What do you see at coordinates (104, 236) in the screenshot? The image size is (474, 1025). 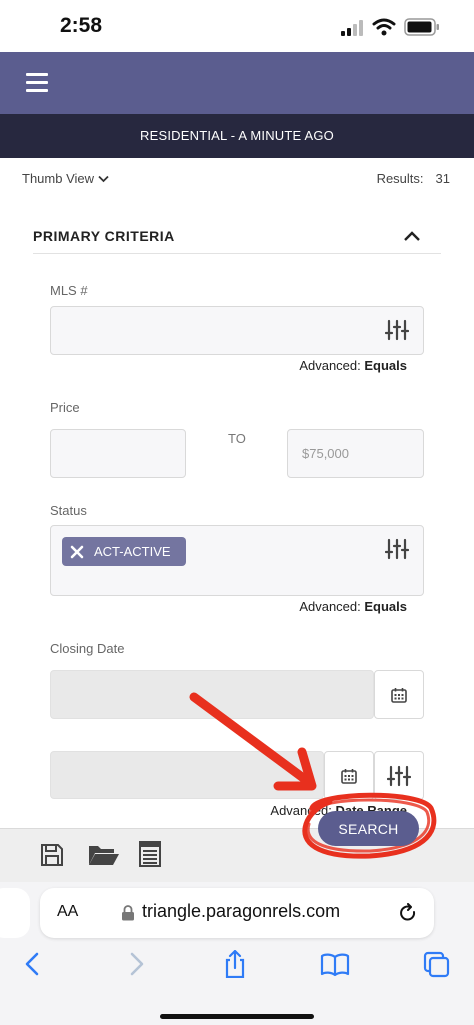 I see `section-title: PRIMARY CRITERIA` at bounding box center [104, 236].